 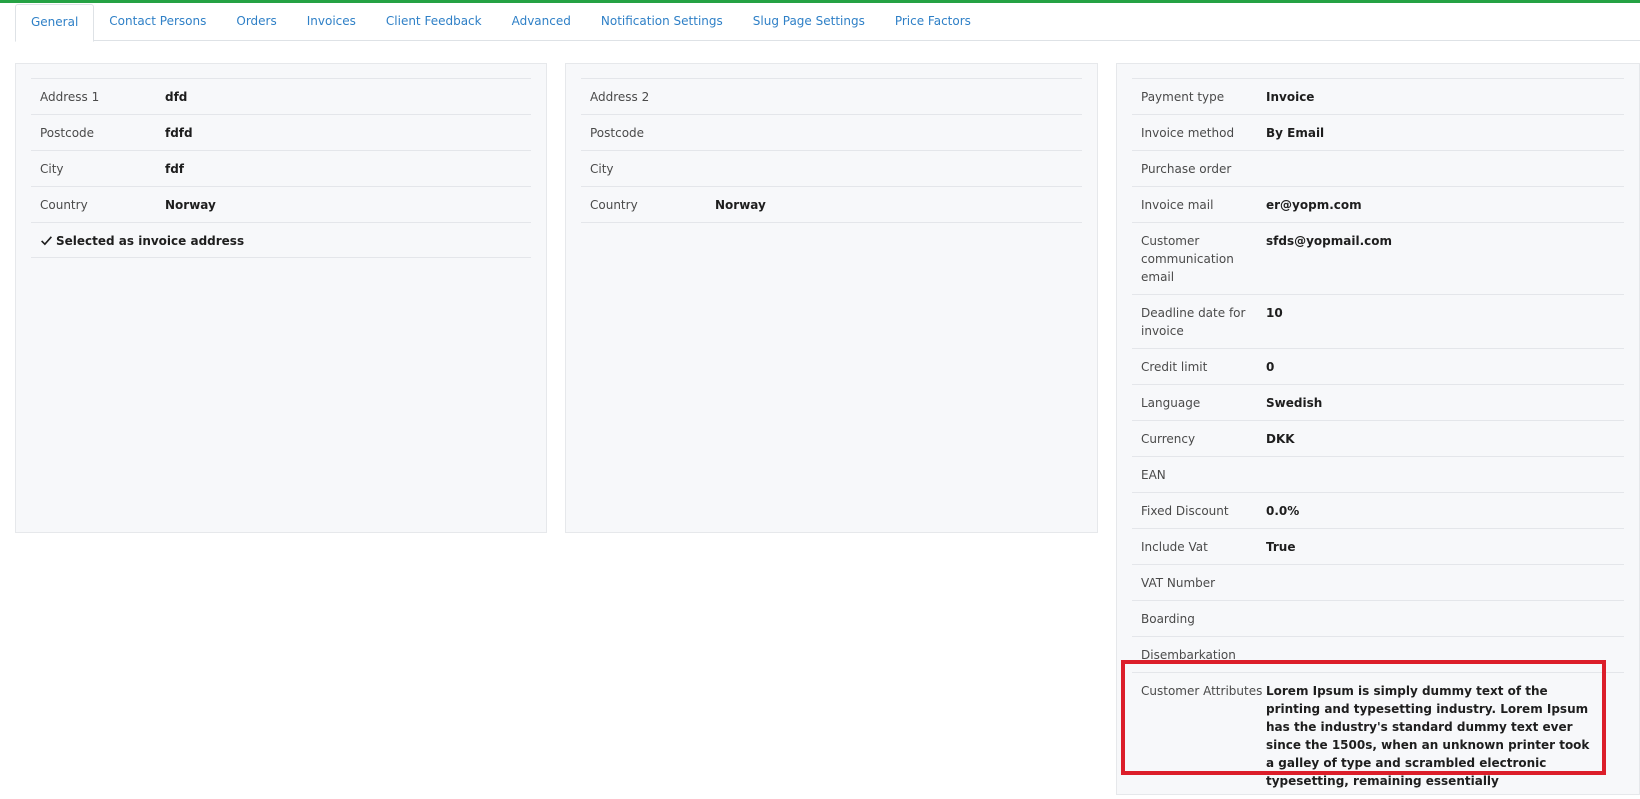 I want to click on row-label: Currency, so click(x=1168, y=439).